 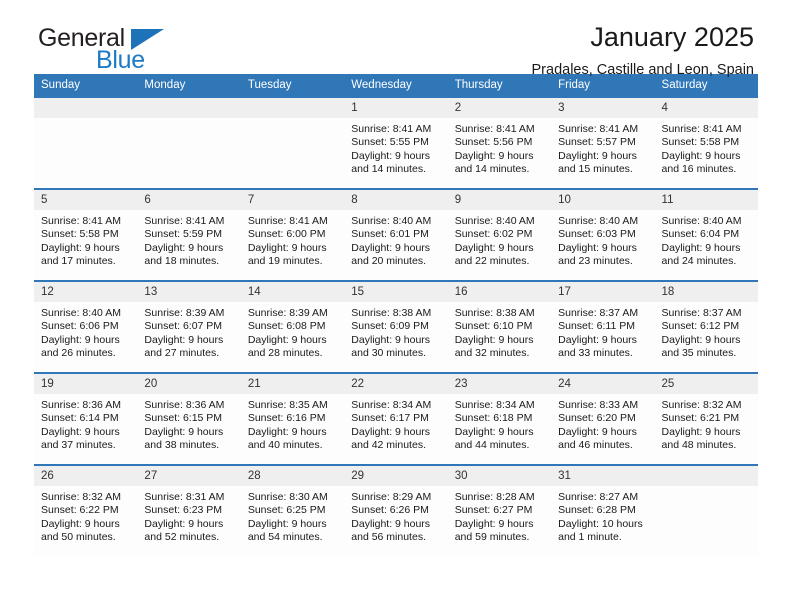 I want to click on sunset-time: Sunset: 6:09 PM, so click(x=390, y=326).